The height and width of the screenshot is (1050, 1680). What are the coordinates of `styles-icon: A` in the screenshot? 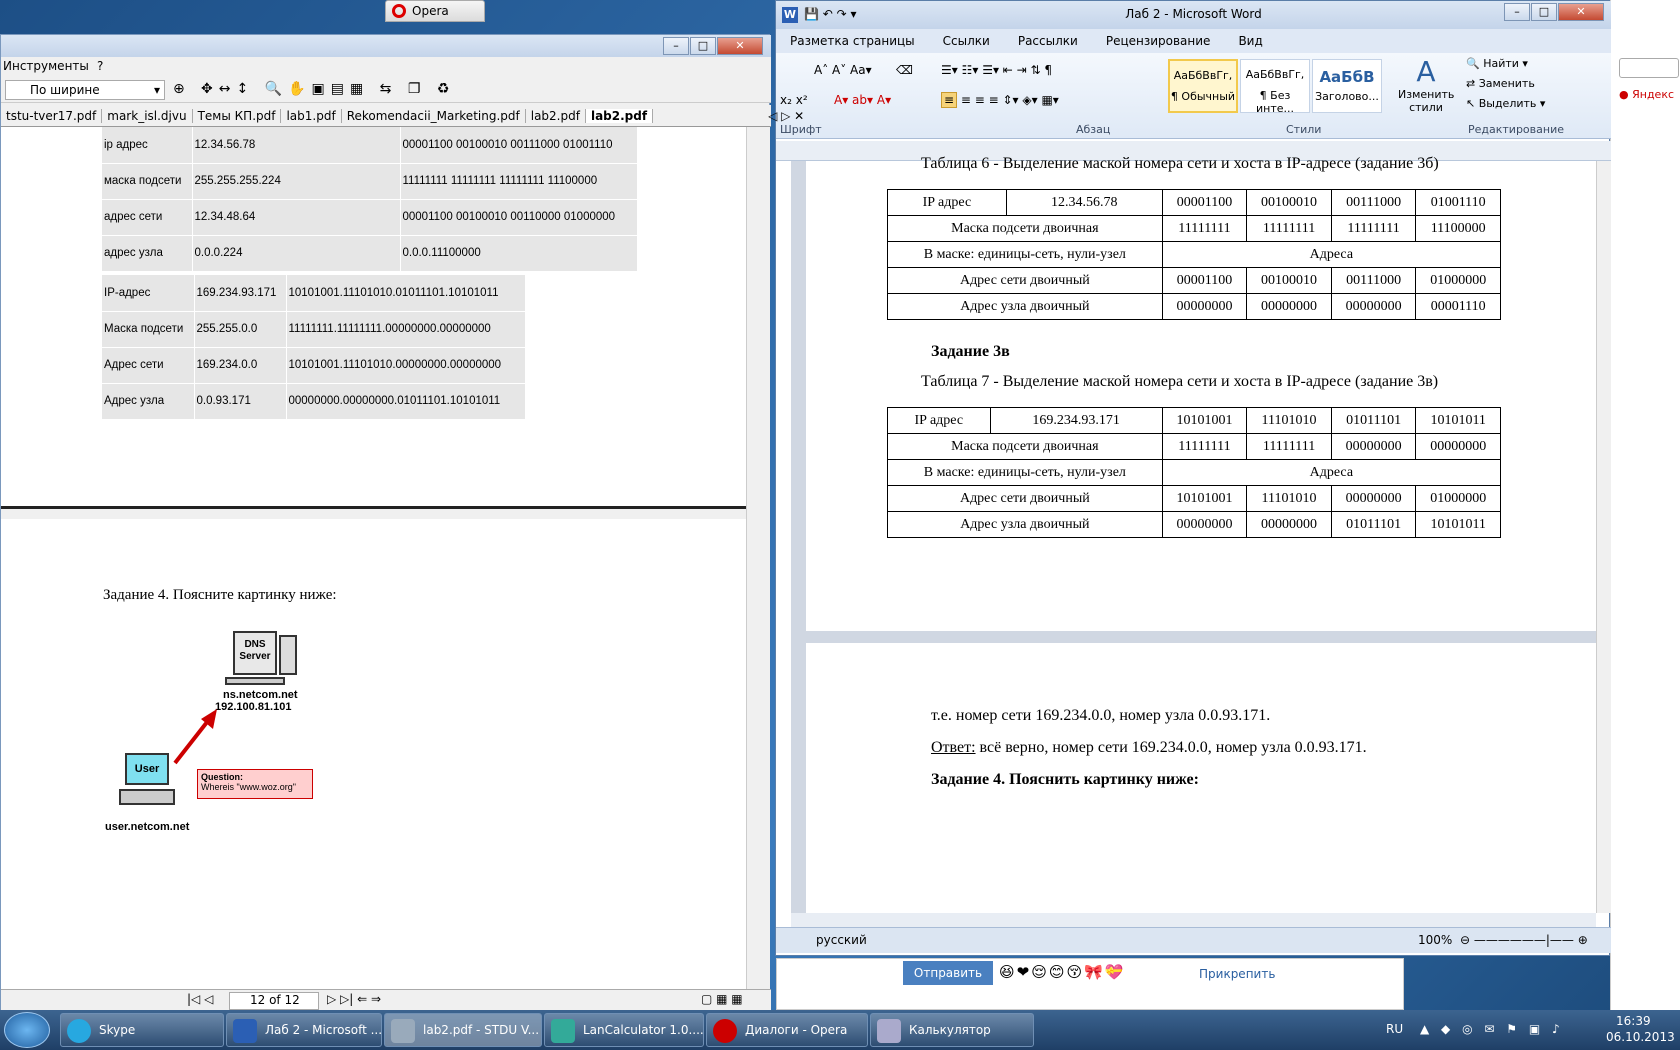 It's located at (1426, 71).